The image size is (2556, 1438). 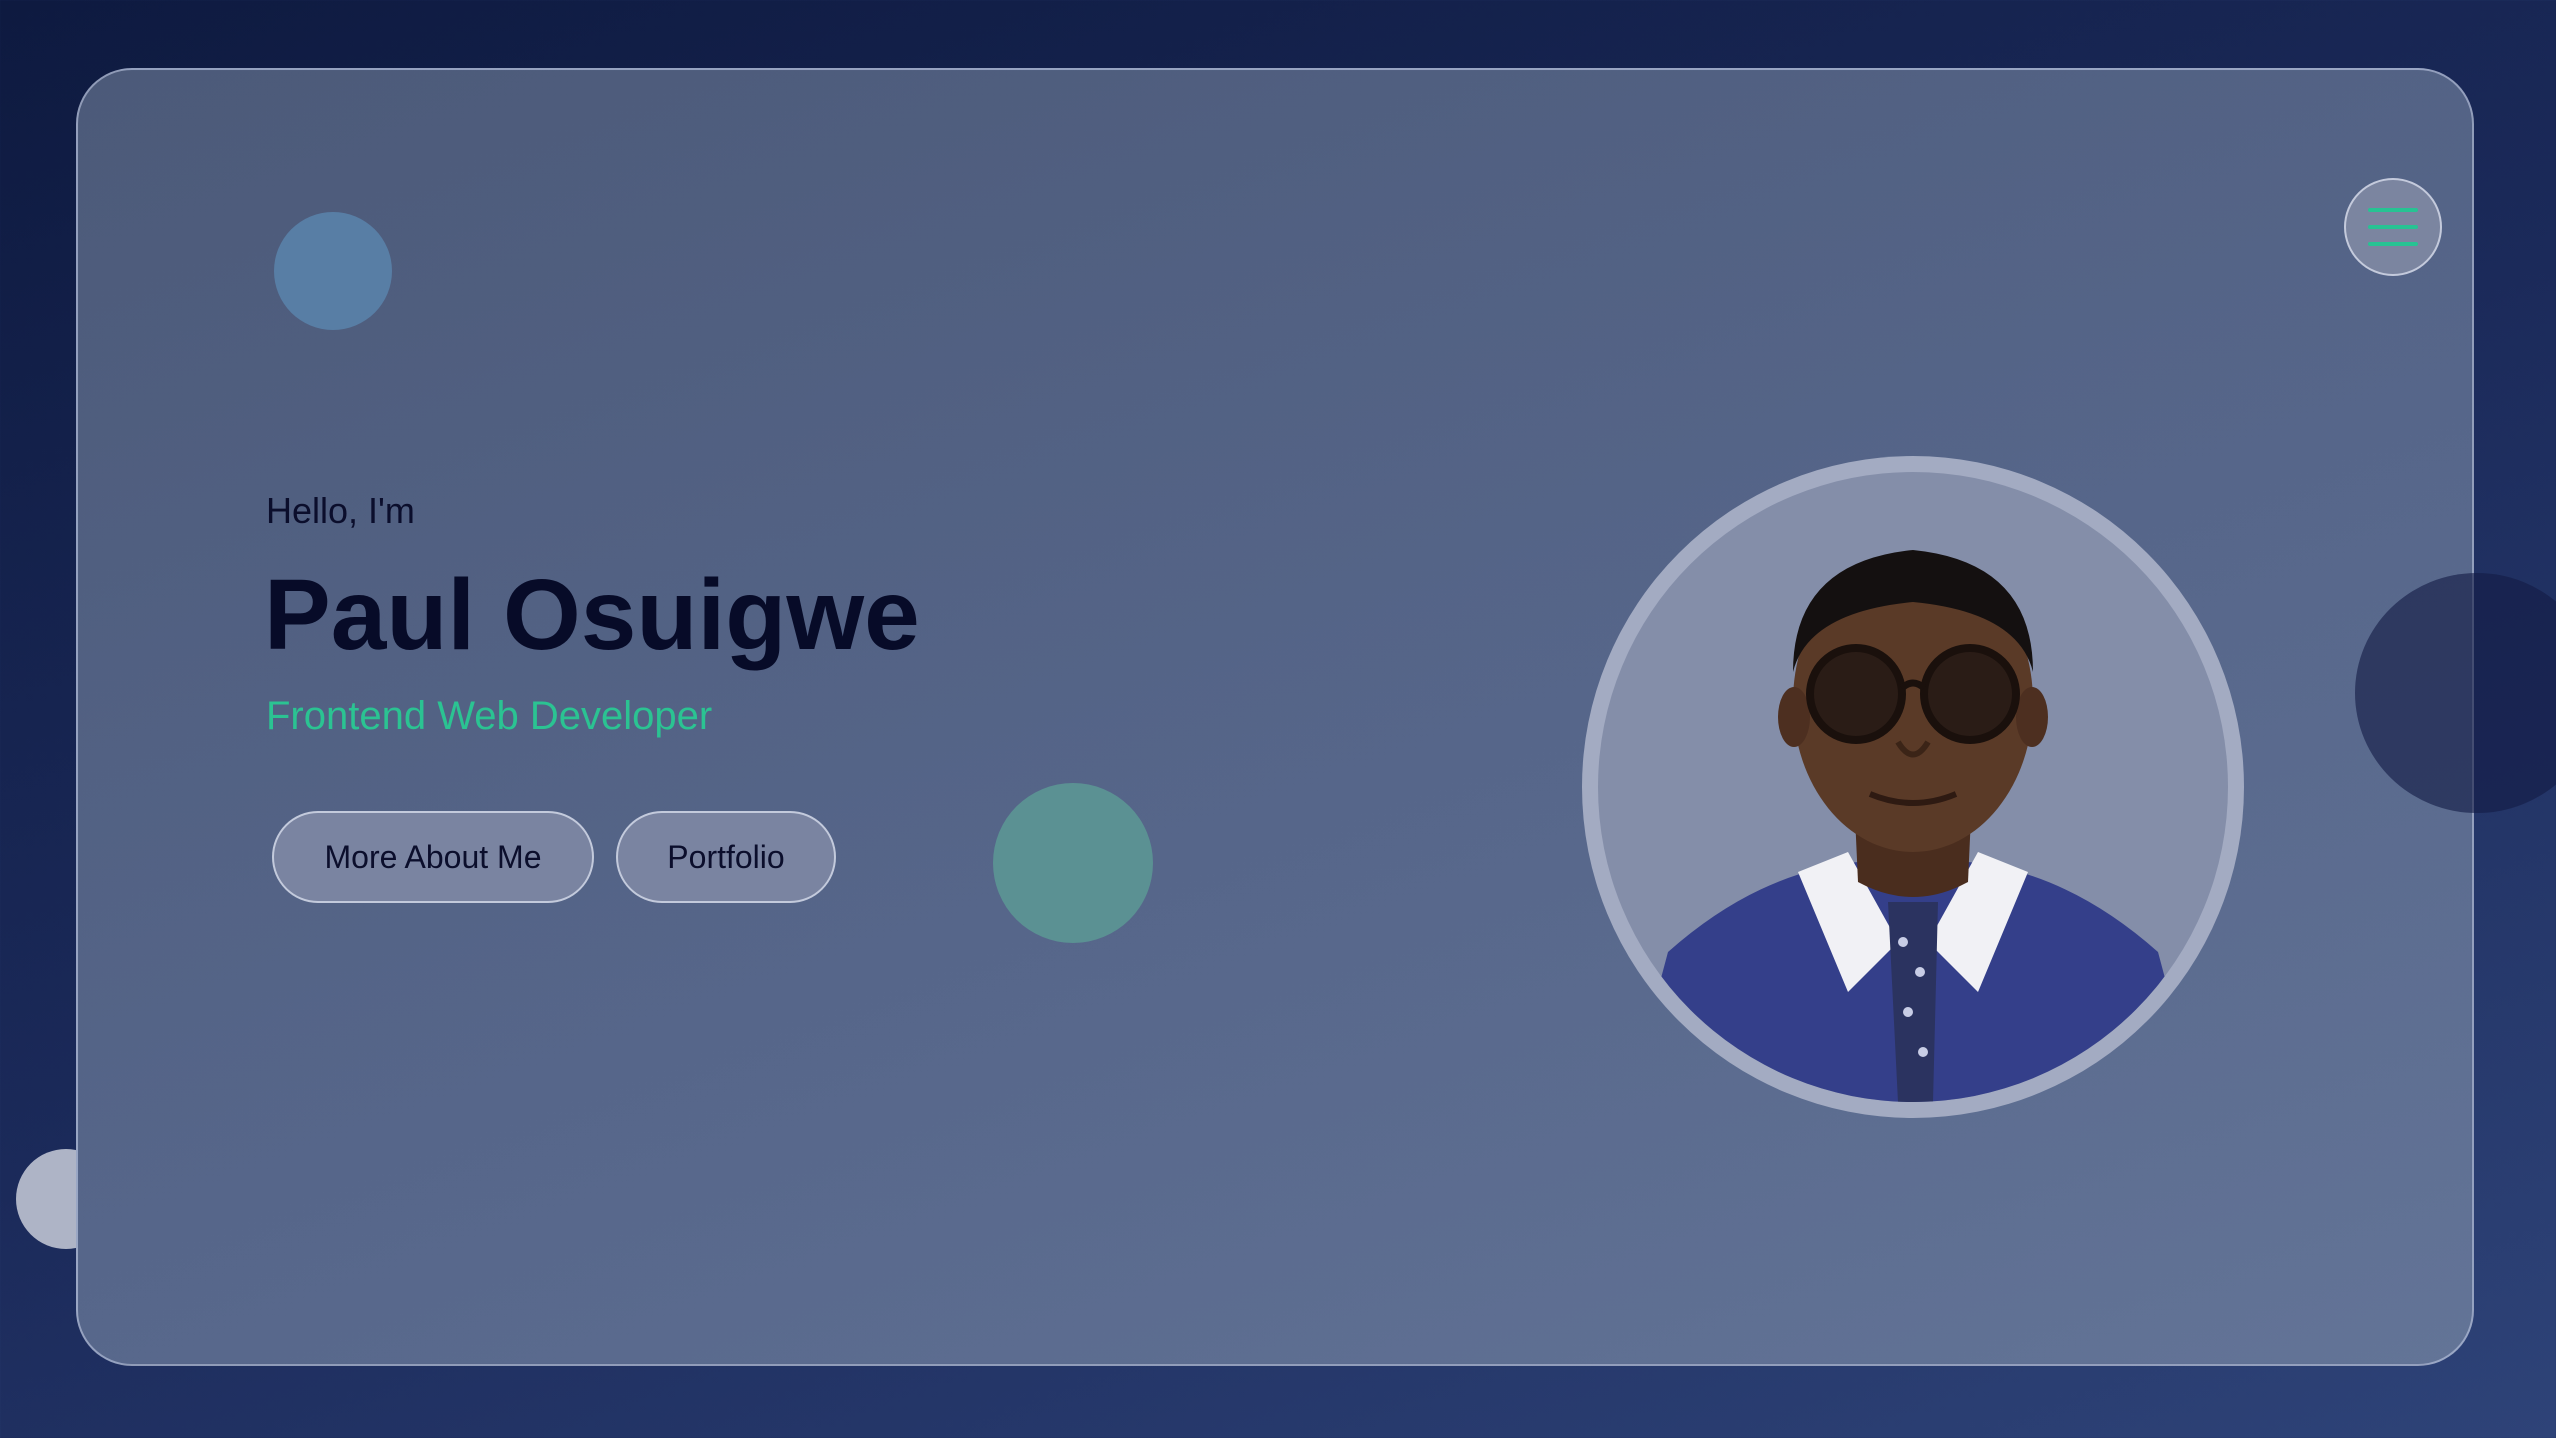 I want to click on page-title: Paul Osuigwe, so click(x=592, y=615).